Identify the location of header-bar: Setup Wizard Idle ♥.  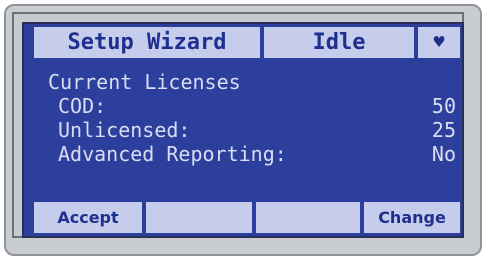
(243, 43).